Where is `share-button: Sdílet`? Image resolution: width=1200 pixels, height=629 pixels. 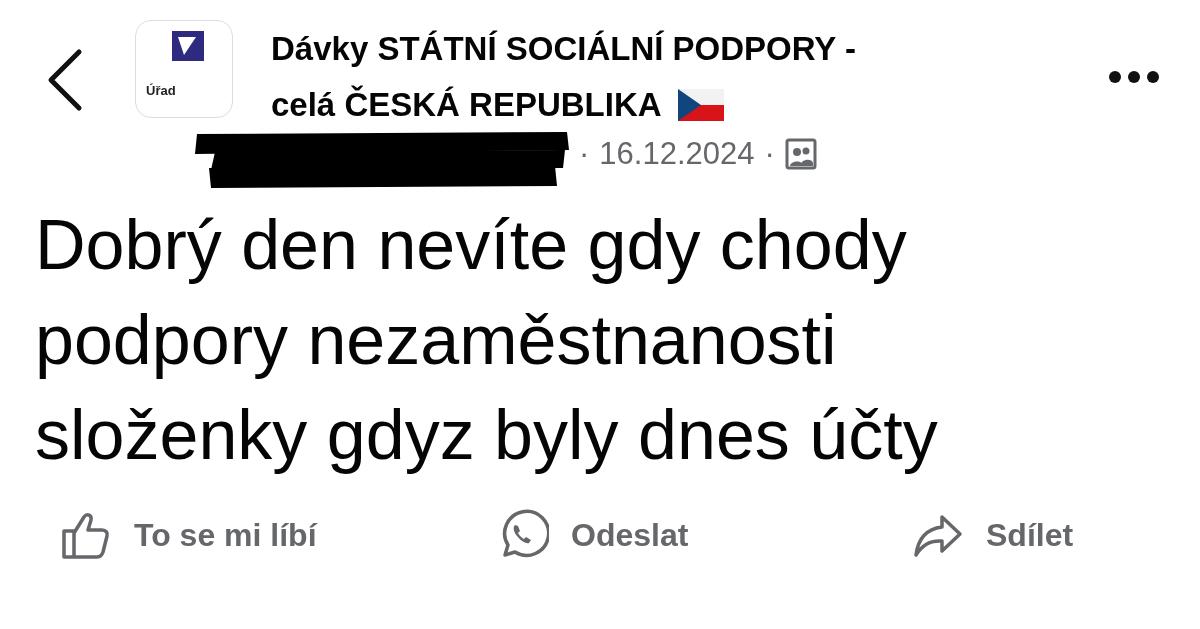 share-button: Sdílet is located at coordinates (993, 535).